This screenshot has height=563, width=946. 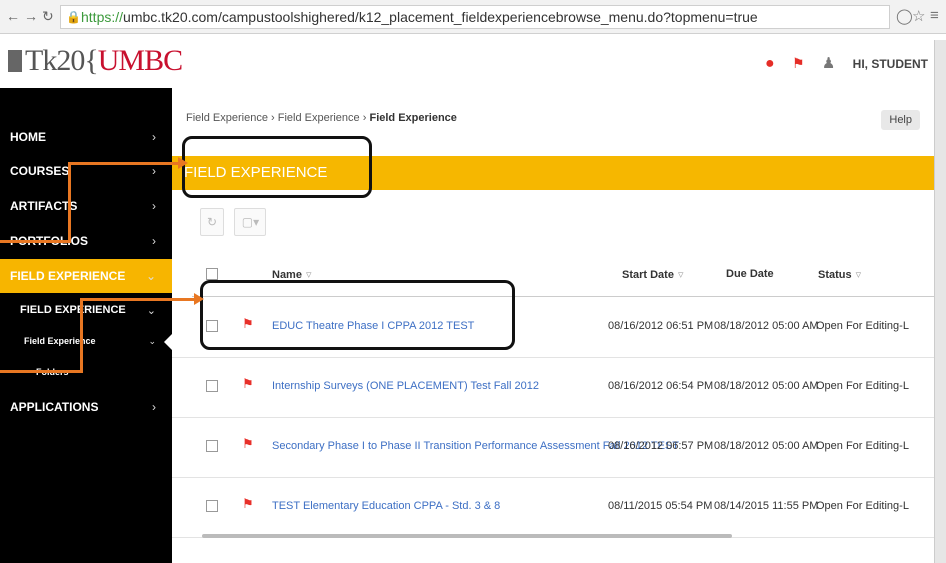 I want to click on row-start-date: 08/16/2012 06:54 PM, so click(x=661, y=386).